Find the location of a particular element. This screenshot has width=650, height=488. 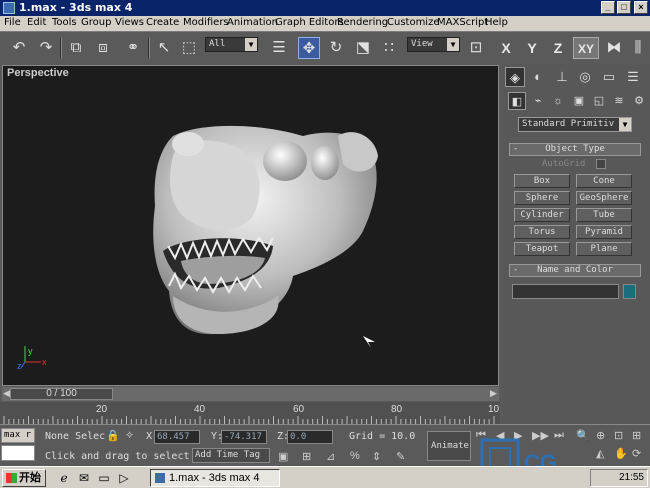

menu-file: File is located at coordinates (12, 22).